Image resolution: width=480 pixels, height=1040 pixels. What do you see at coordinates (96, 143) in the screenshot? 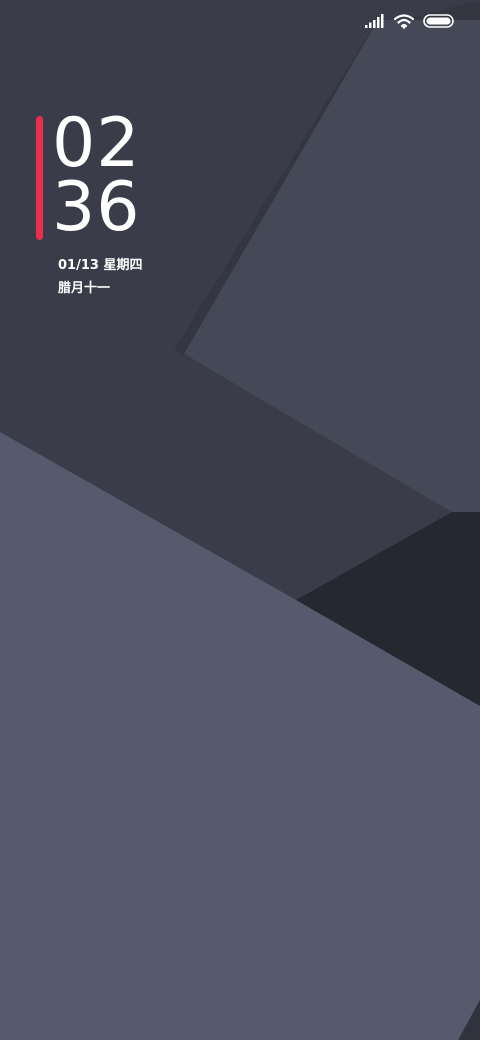
I see `clock-hours: 02` at bounding box center [96, 143].